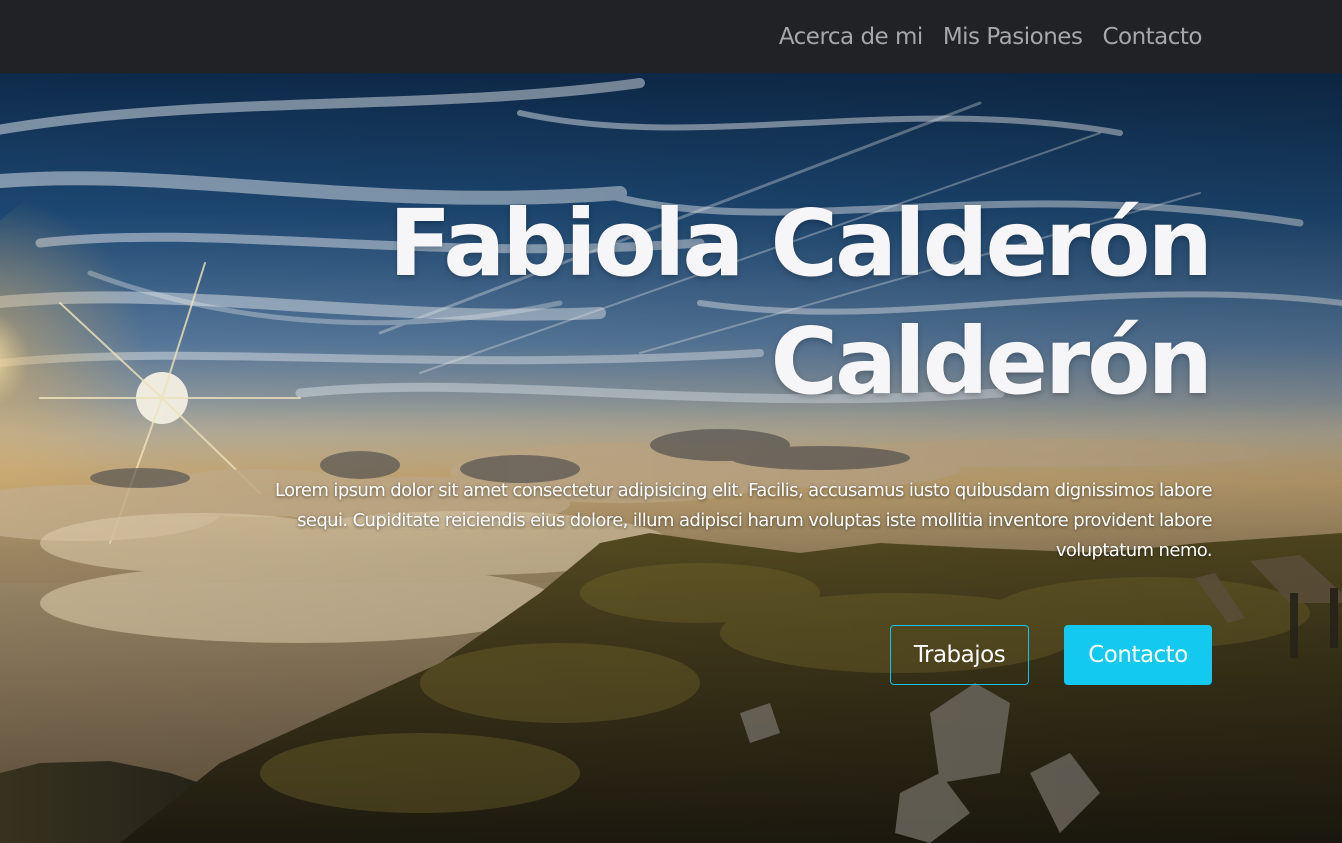 This screenshot has width=1342, height=843. I want to click on nav-link-pasiones: Mis Pasiones, so click(1013, 37).